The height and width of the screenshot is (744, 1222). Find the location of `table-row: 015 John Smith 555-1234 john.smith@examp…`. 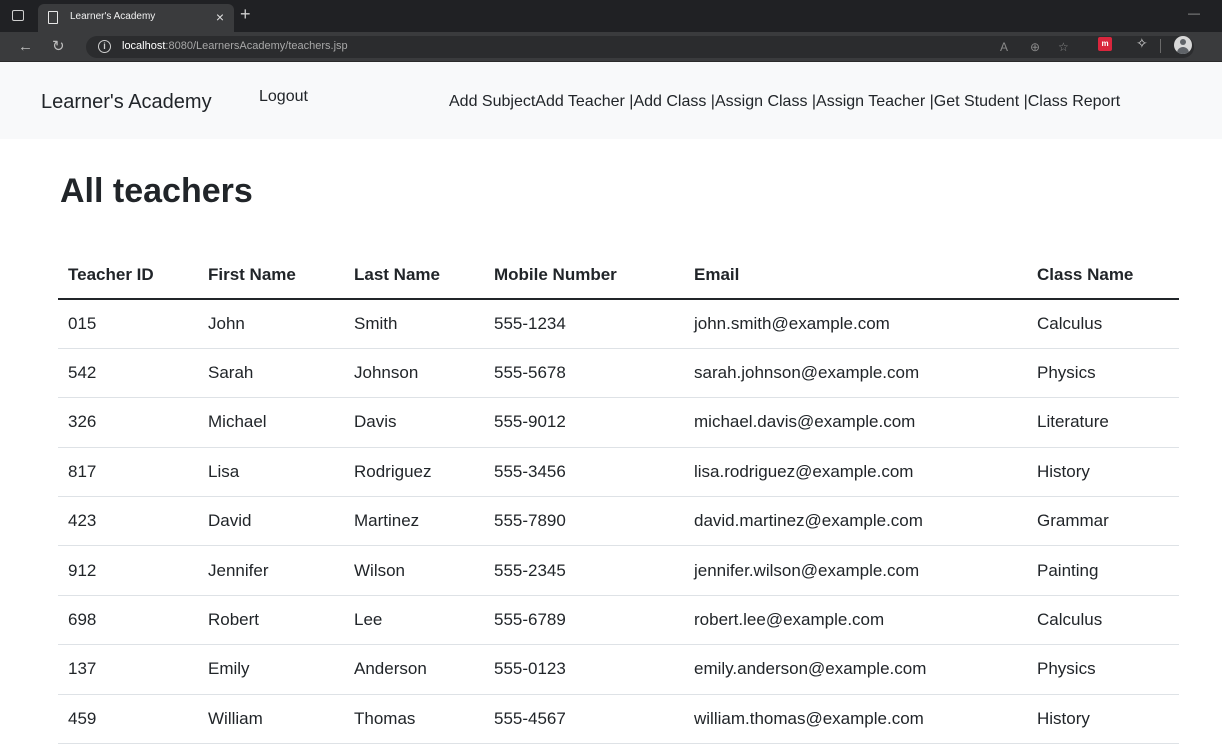

table-row: 015 John Smith 555-1234 john.smith@examp… is located at coordinates (618, 324).